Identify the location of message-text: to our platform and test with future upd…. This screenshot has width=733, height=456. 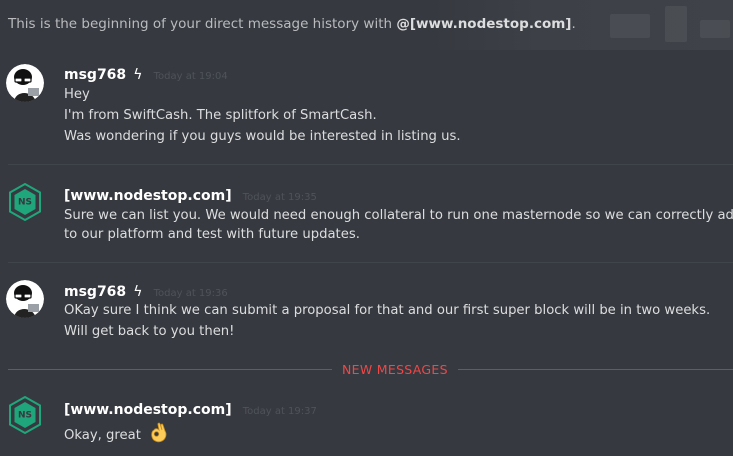
(212, 234).